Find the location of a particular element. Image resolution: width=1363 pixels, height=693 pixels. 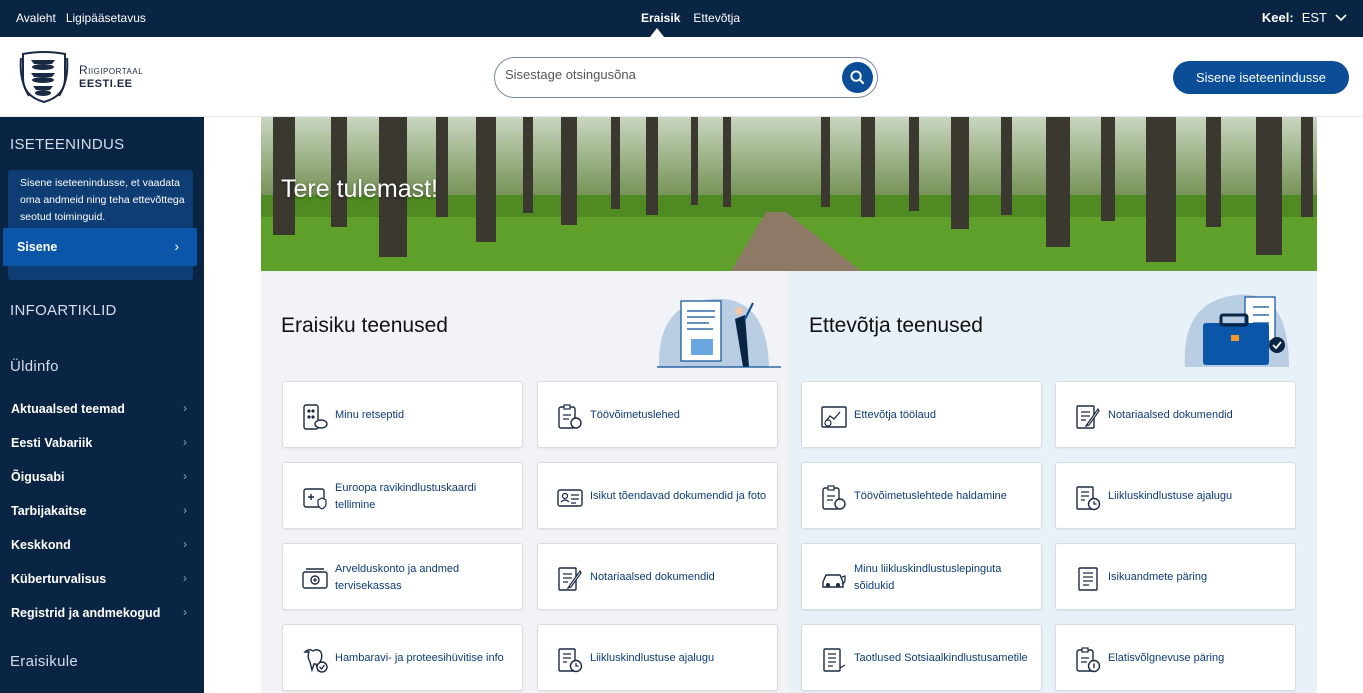

service-card: Minu retseptid is located at coordinates (402, 414).